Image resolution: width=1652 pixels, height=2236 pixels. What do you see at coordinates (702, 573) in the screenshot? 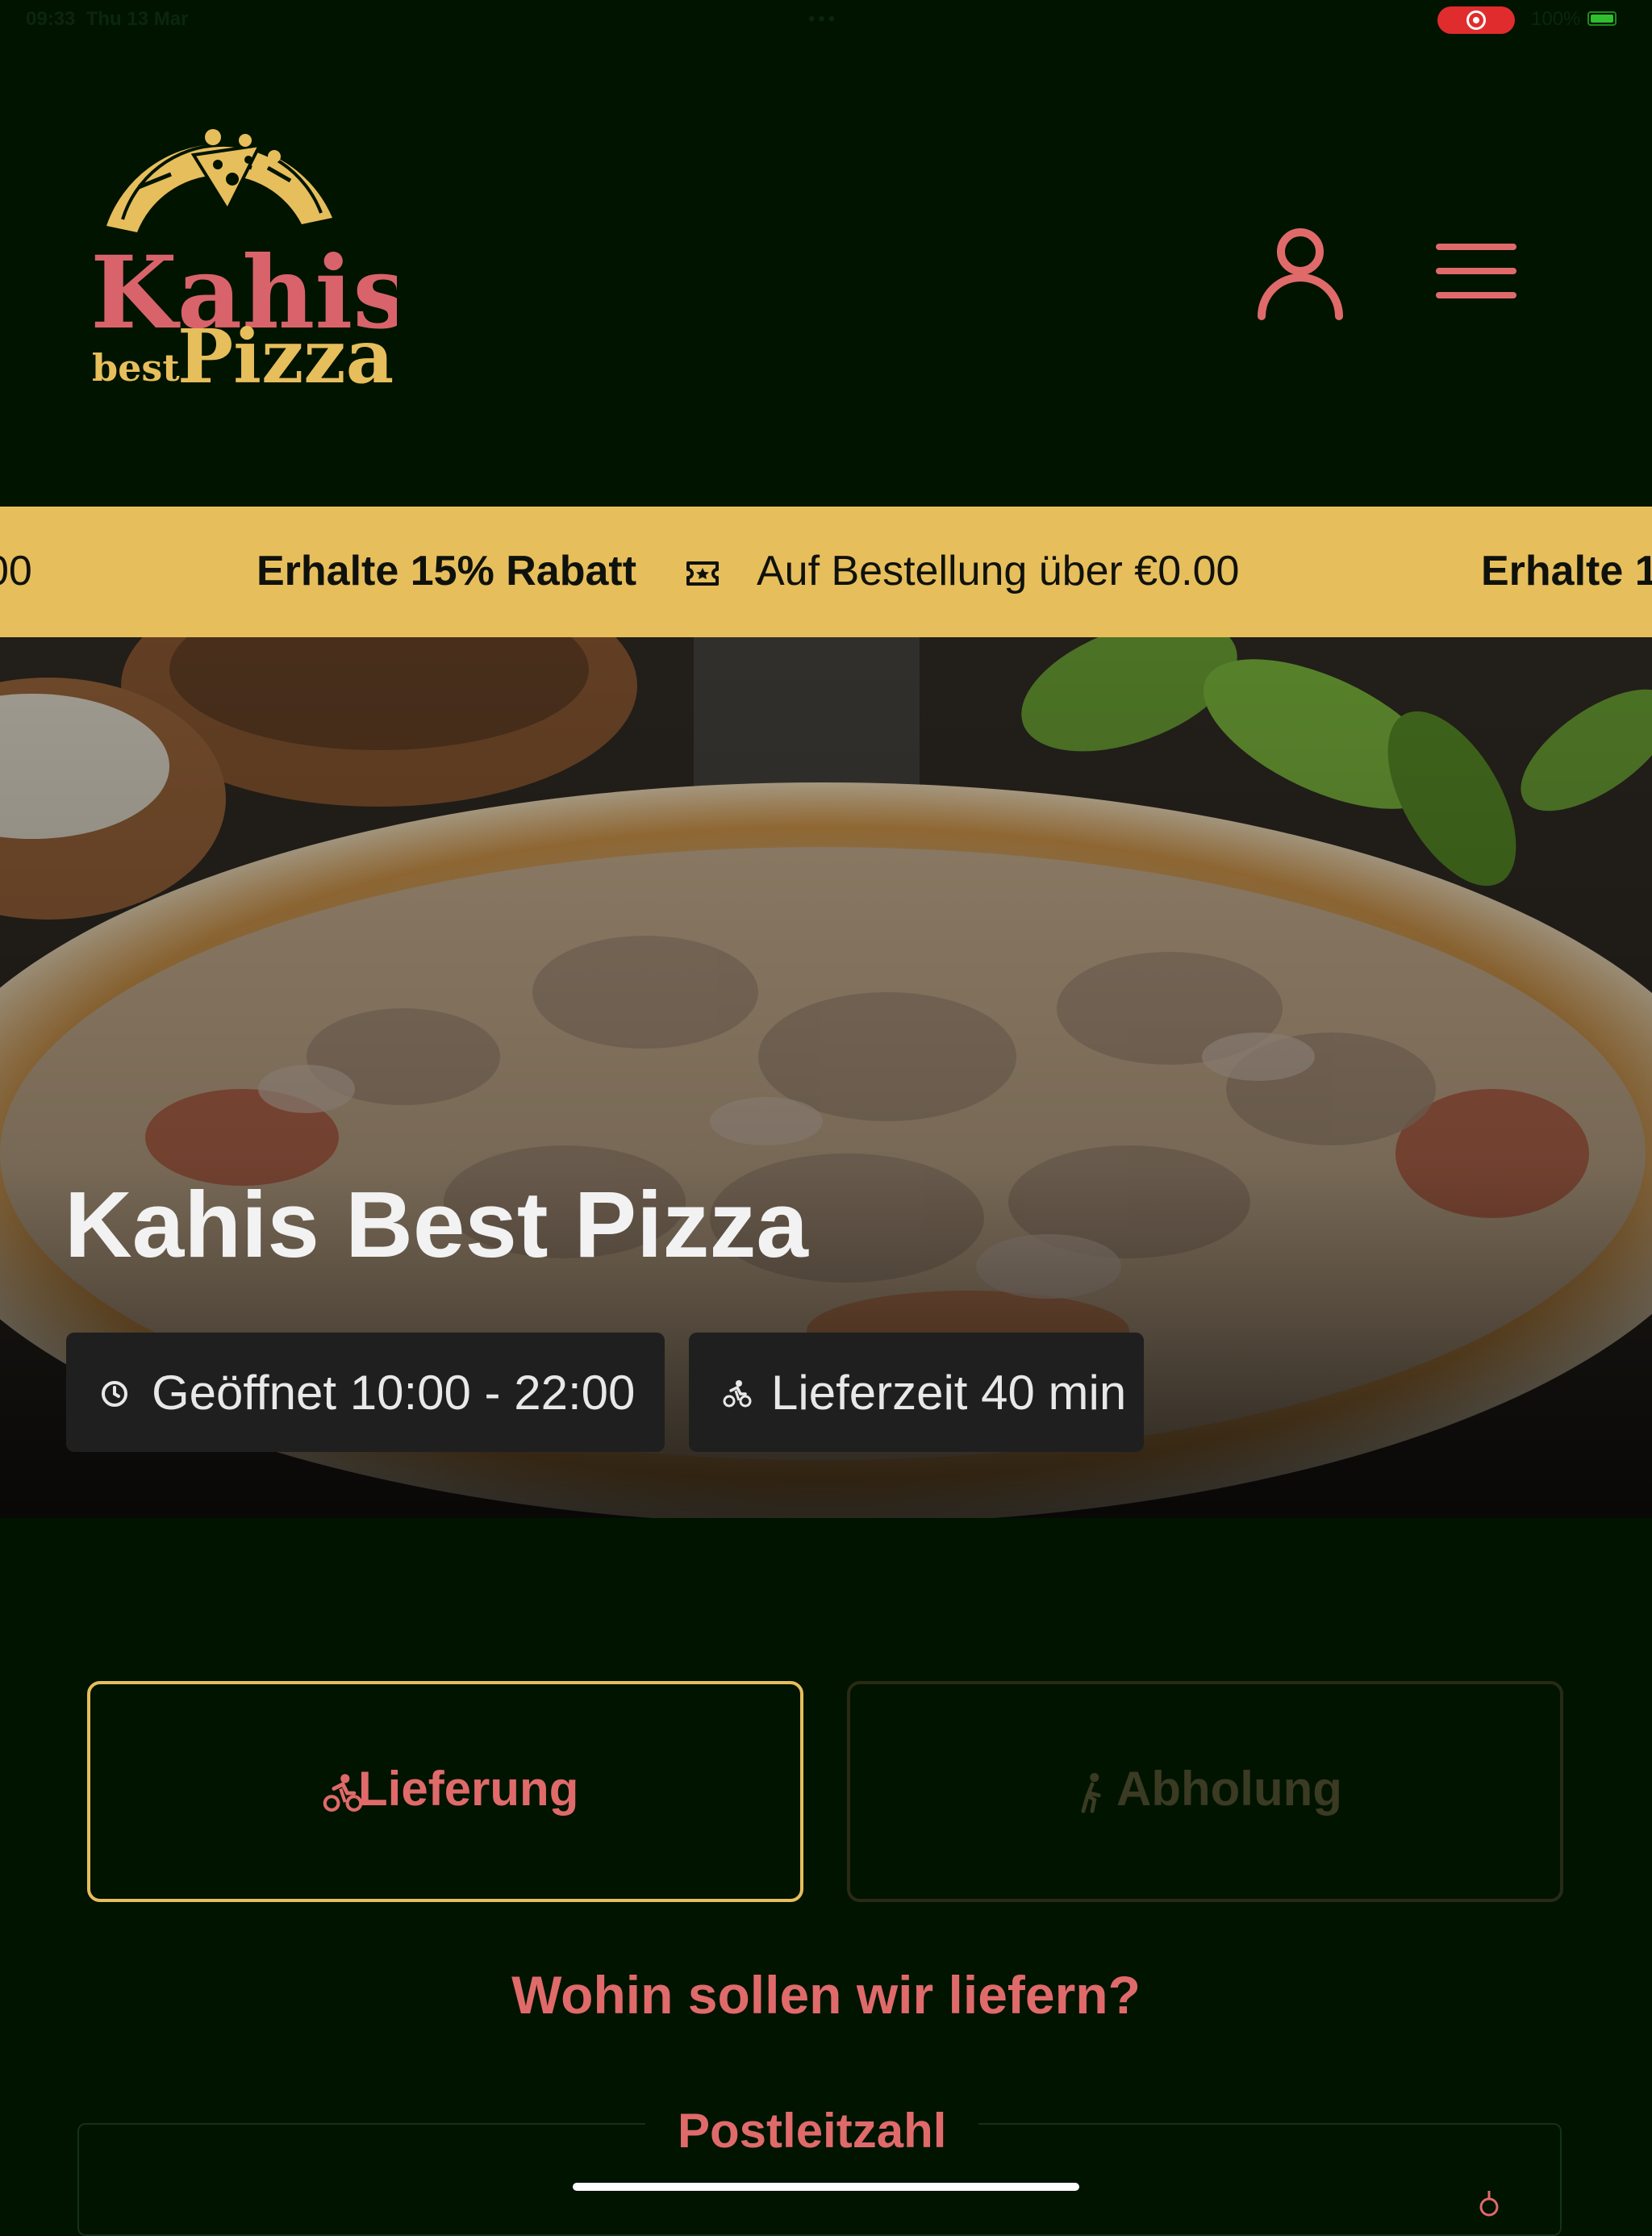
I see `ticket-icon` at bounding box center [702, 573].